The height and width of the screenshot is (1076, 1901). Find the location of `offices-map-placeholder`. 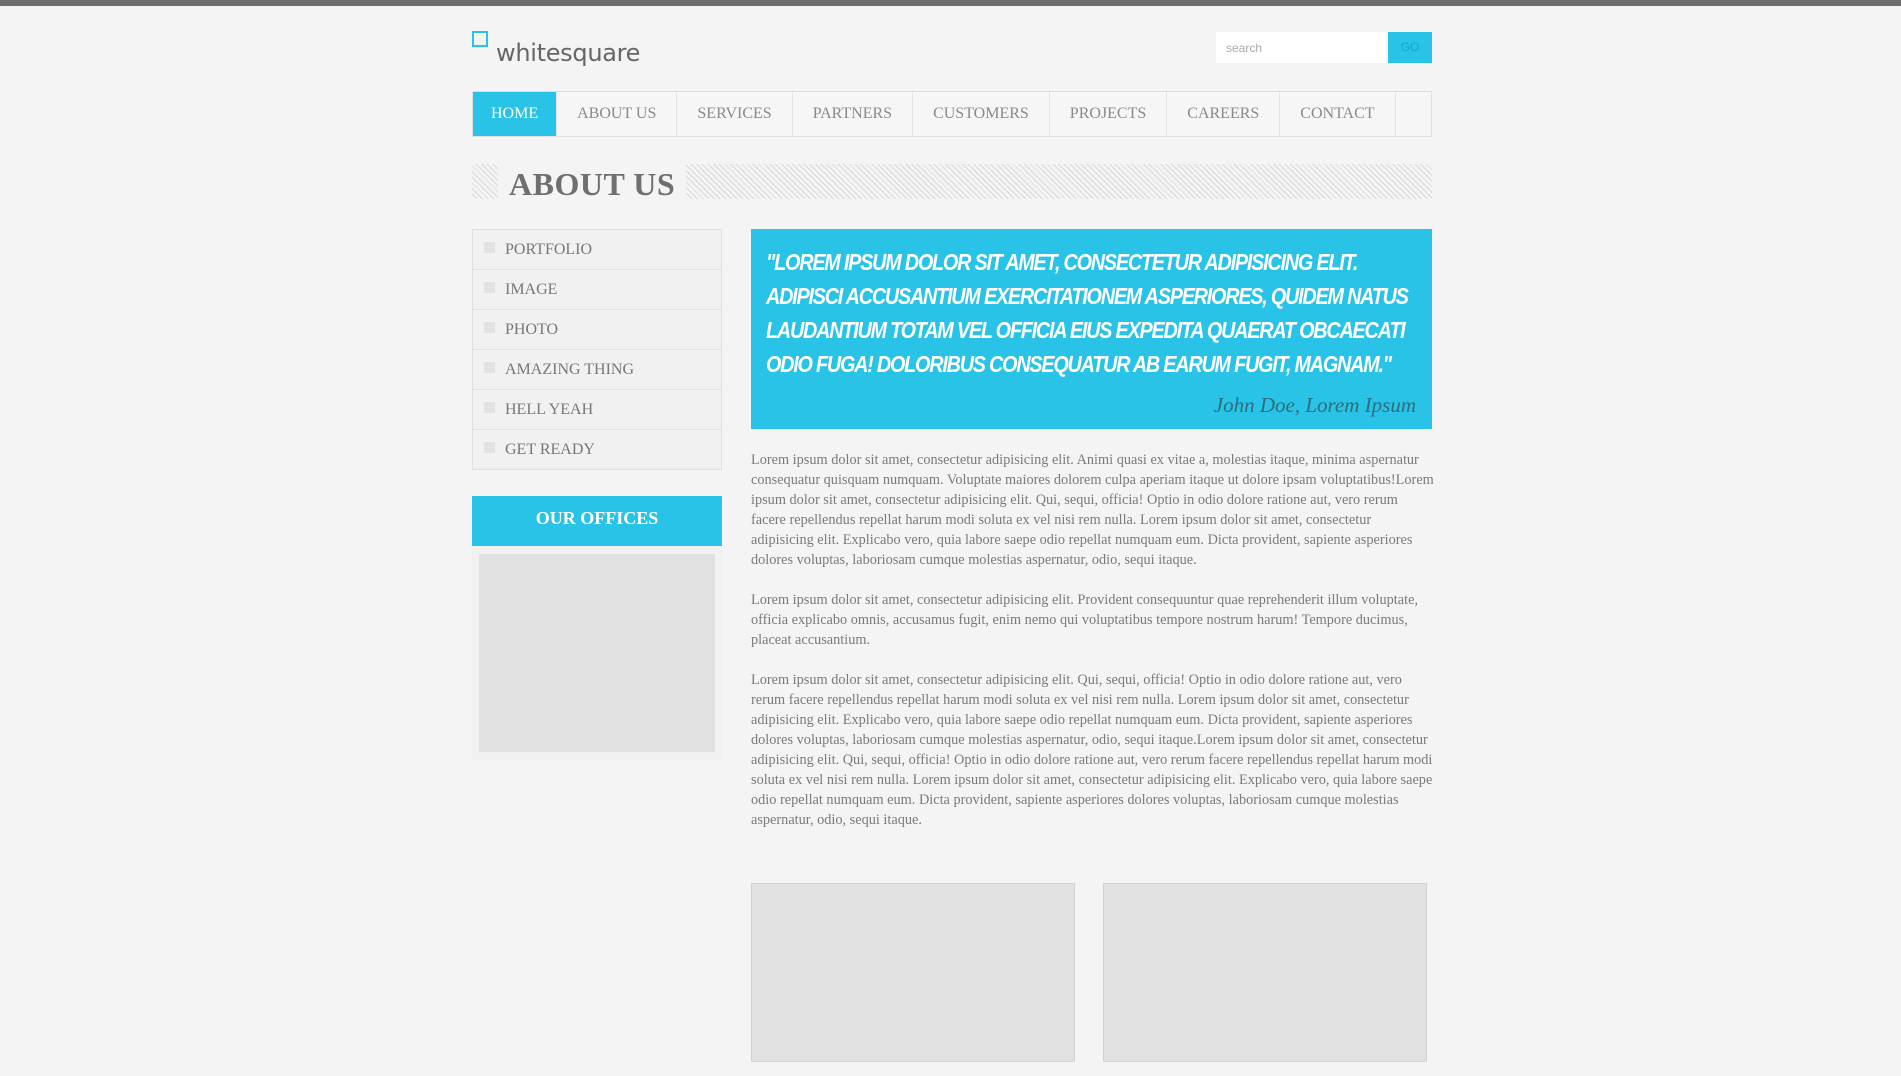

offices-map-placeholder is located at coordinates (597, 653).